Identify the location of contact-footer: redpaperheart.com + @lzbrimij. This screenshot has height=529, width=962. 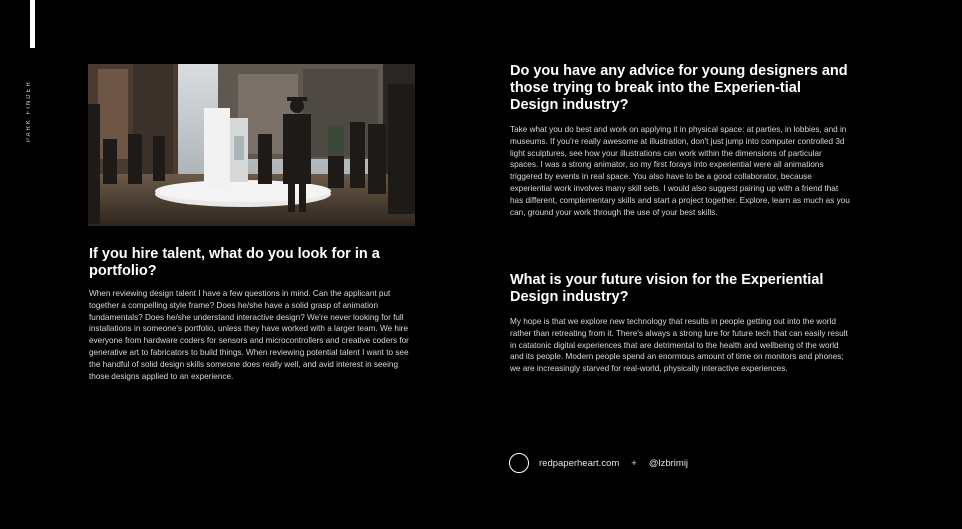
(598, 463).